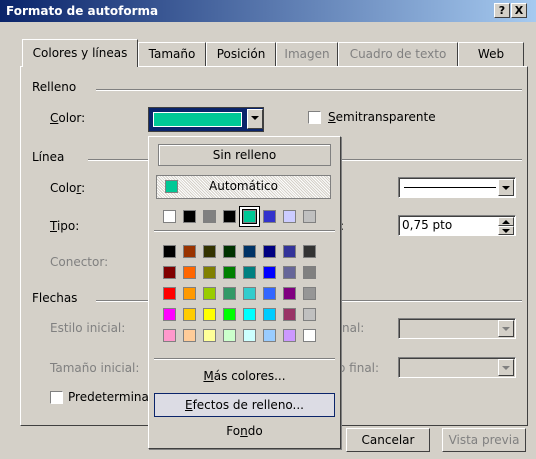 The width and height of the screenshot is (536, 459). Describe the element at coordinates (244, 155) in the screenshot. I see `no-fill-button: Sin relleno` at that location.